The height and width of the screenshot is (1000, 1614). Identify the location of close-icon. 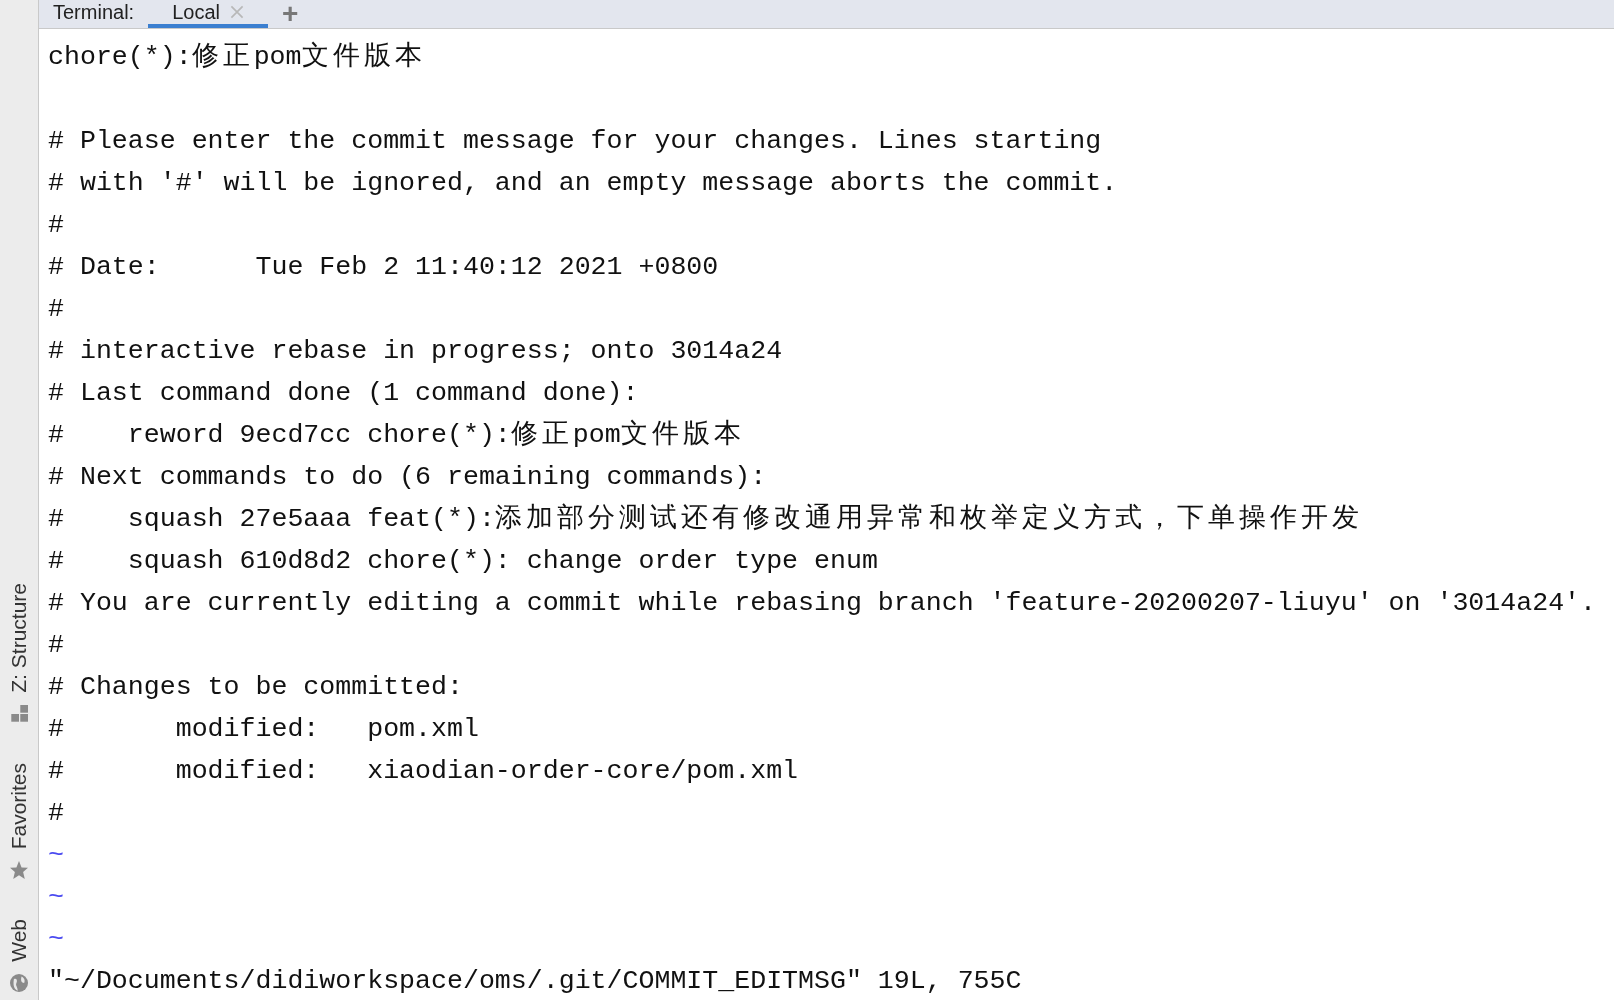
(236, 12).